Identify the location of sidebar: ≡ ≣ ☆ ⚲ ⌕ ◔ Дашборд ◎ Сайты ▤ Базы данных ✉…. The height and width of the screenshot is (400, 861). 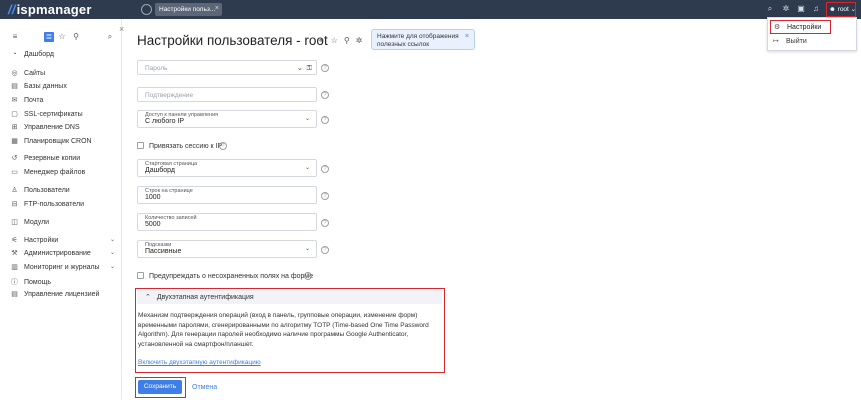
(61, 209).